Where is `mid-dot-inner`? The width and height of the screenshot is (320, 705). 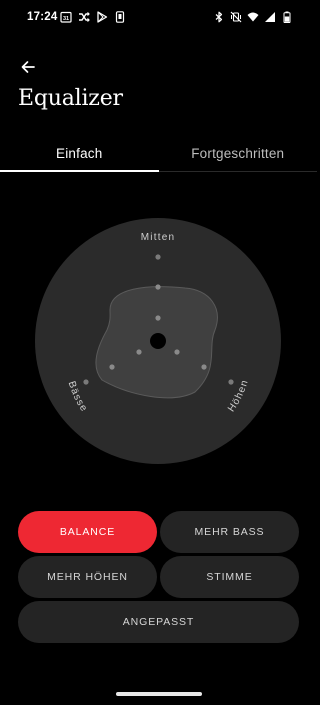
mid-dot-inner is located at coordinates (158, 287).